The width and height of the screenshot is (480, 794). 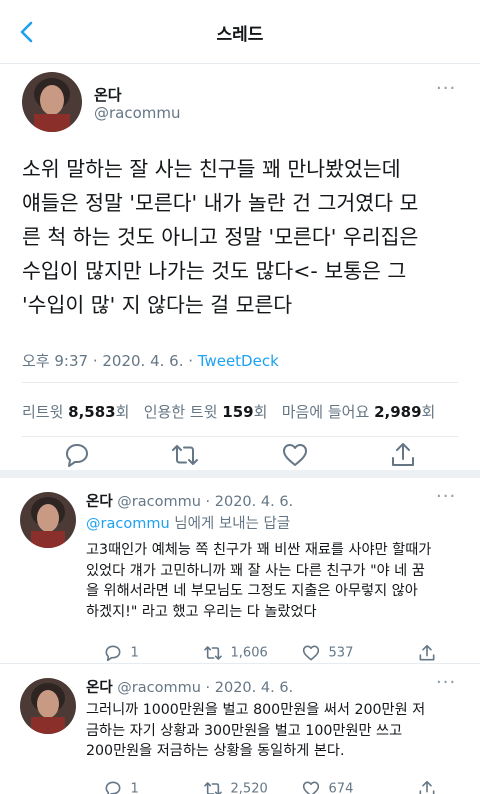 What do you see at coordinates (227, 779) in the screenshot?
I see `retweet-button: 2,520` at bounding box center [227, 779].